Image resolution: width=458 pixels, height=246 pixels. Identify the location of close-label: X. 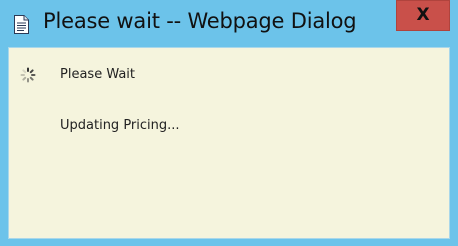
(423, 15).